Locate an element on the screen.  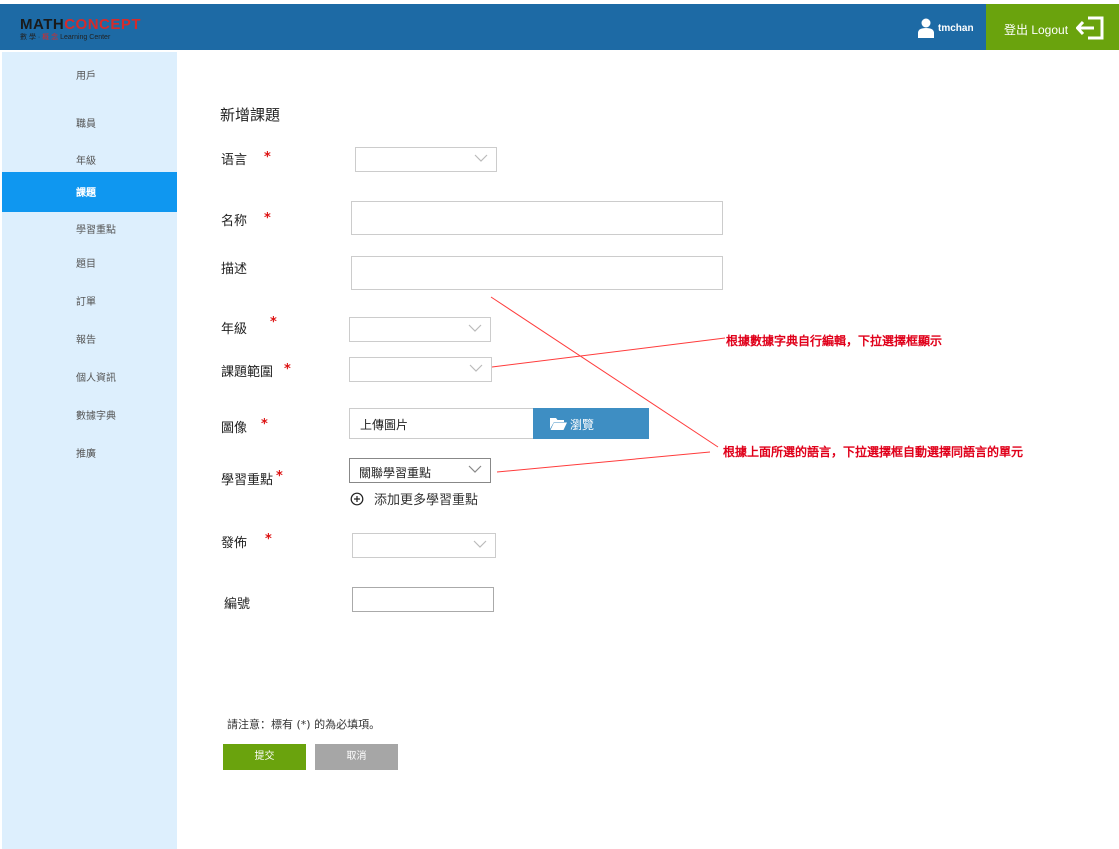
annotation-lines is located at coordinates (608, 384).